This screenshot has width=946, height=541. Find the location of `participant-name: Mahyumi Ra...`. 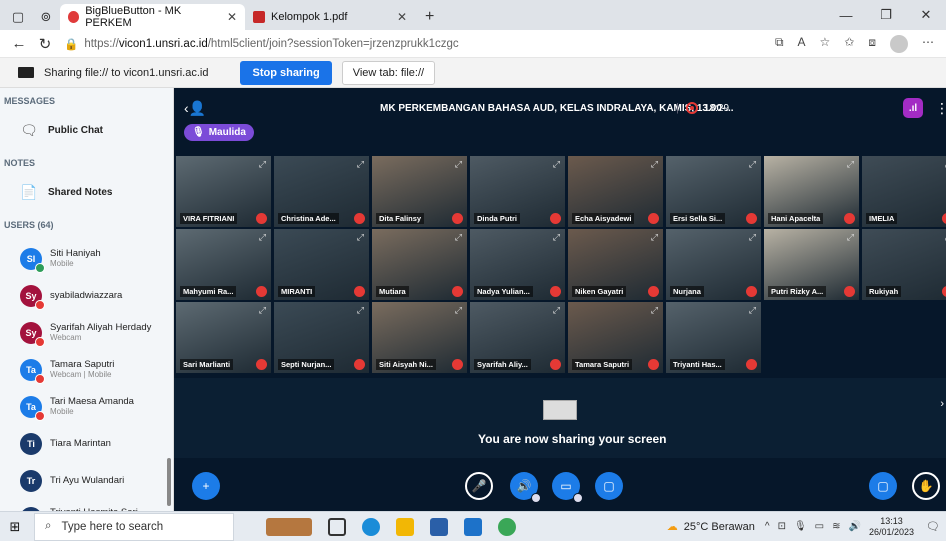

participant-name: Mahyumi Ra... is located at coordinates (208, 291).